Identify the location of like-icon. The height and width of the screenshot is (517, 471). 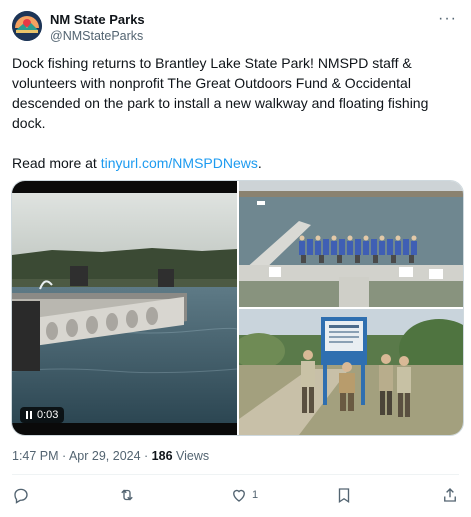
(239, 495).